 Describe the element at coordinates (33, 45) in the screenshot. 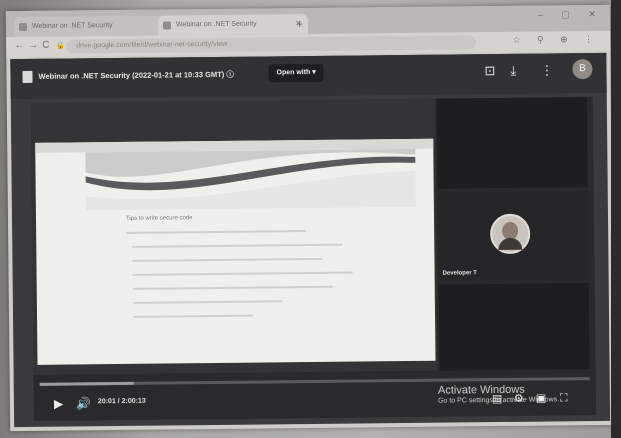

I see `forward-icon: →` at that location.